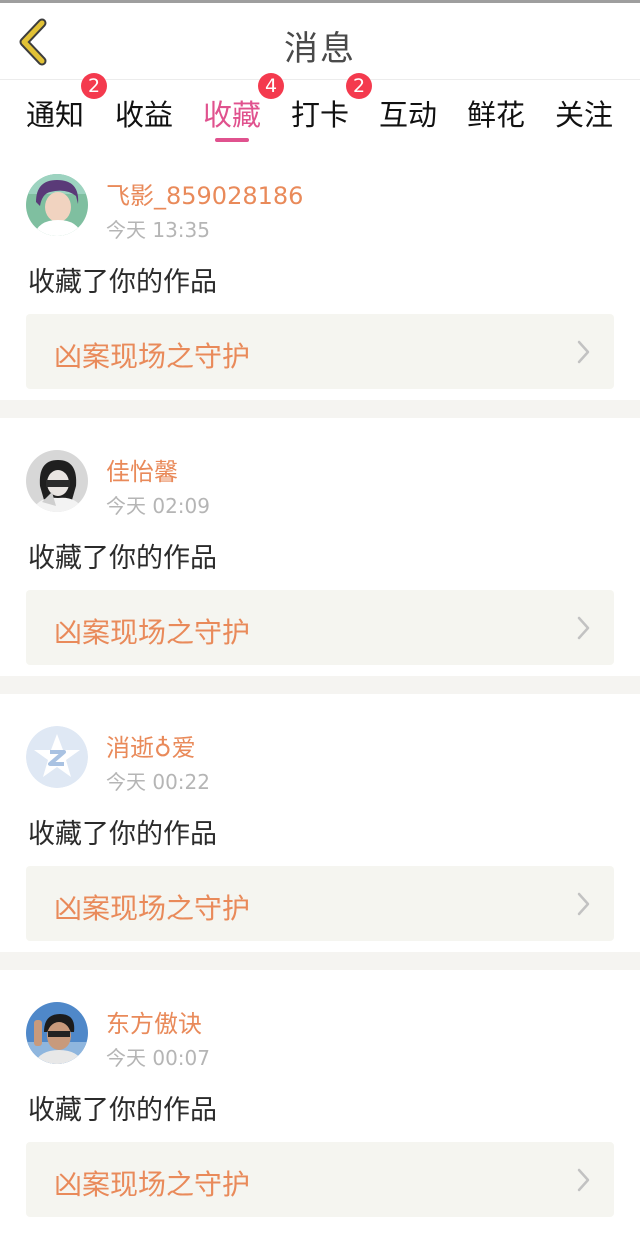 This screenshot has height=1239, width=640. What do you see at coordinates (271, 86) in the screenshot?
I see `tab-badge-favorites: 4` at bounding box center [271, 86].